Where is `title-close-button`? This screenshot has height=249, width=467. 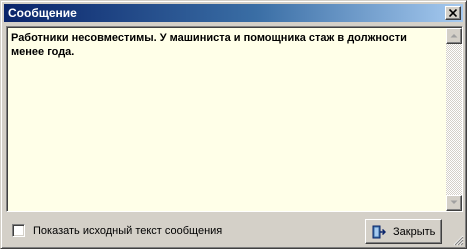
title-close-button is located at coordinates (453, 13).